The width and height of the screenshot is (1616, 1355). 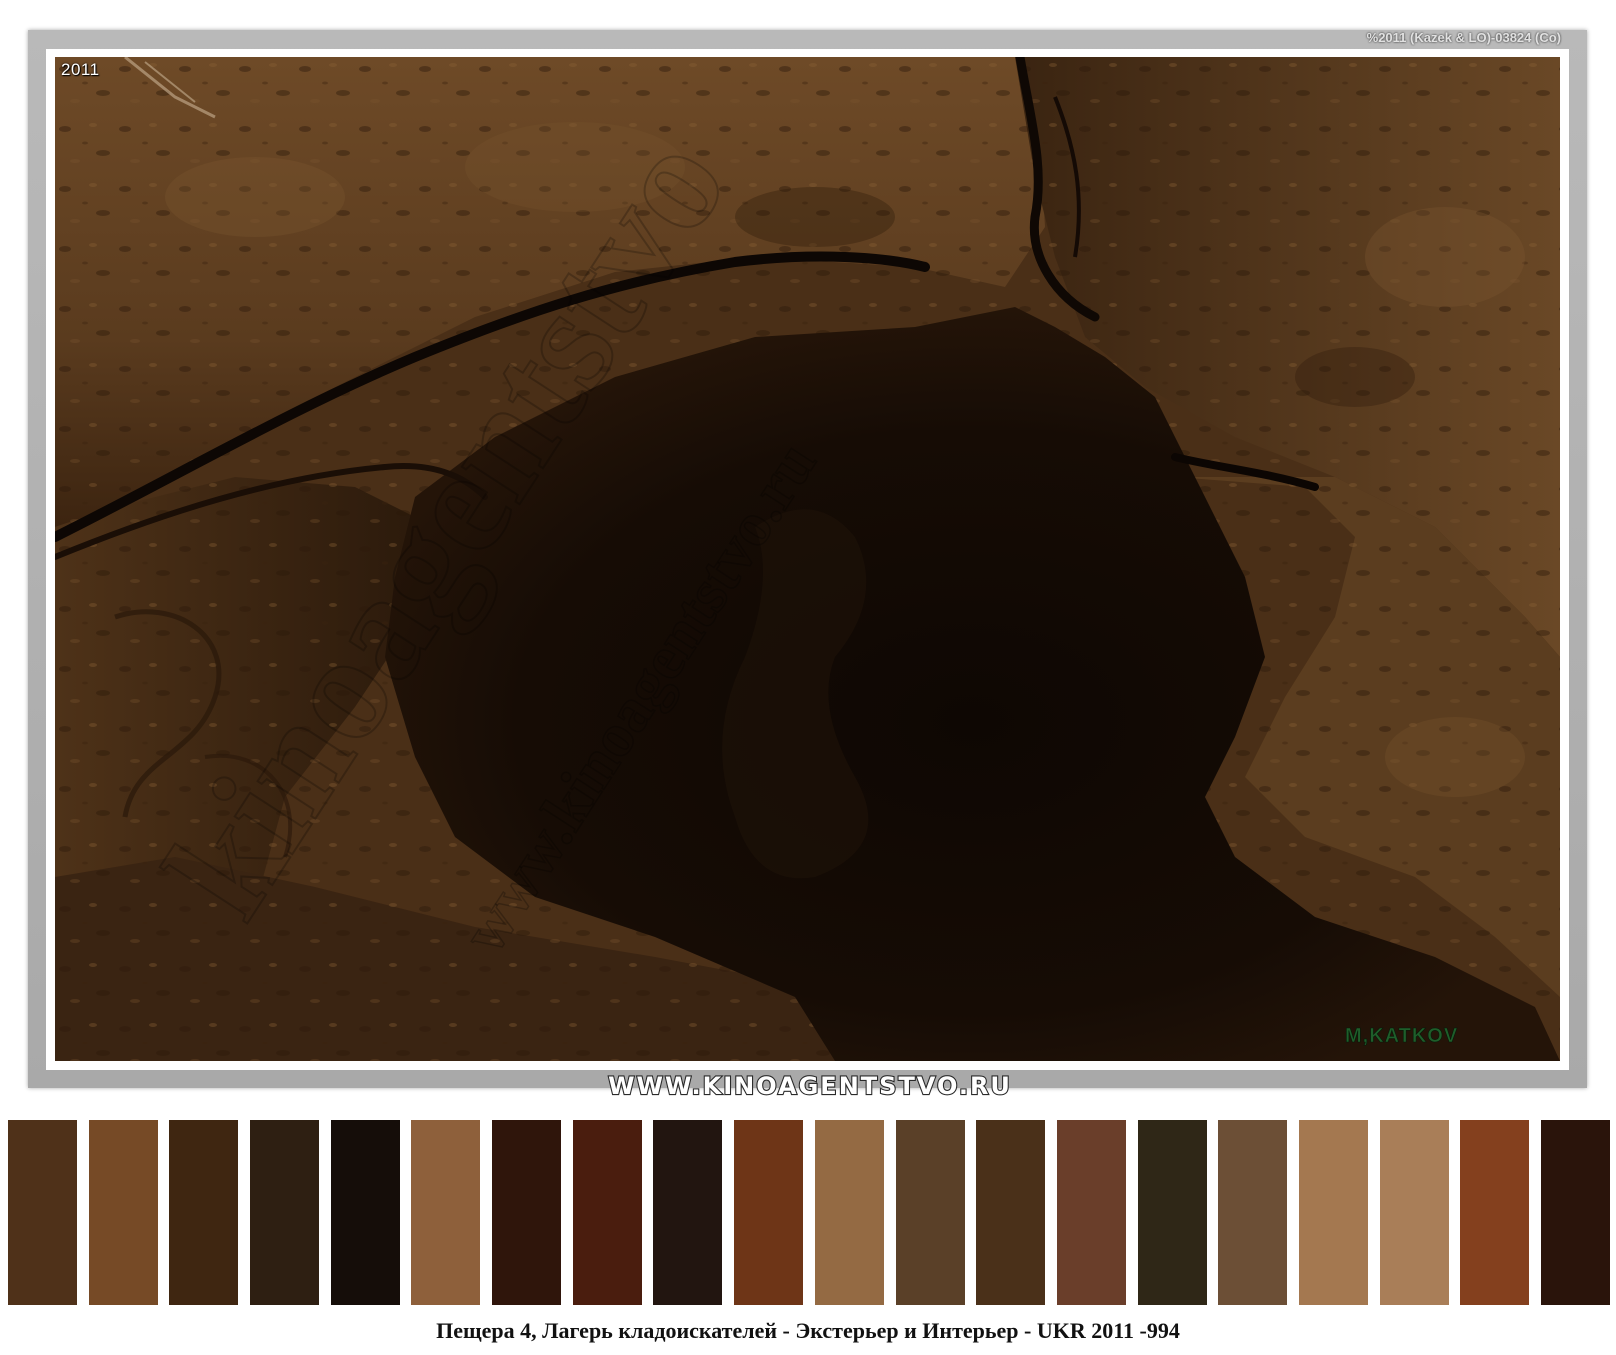 I want to click on copyright-stamp: %2011 (Kazek & LO)-03824 (Co), so click(x=1463, y=37).